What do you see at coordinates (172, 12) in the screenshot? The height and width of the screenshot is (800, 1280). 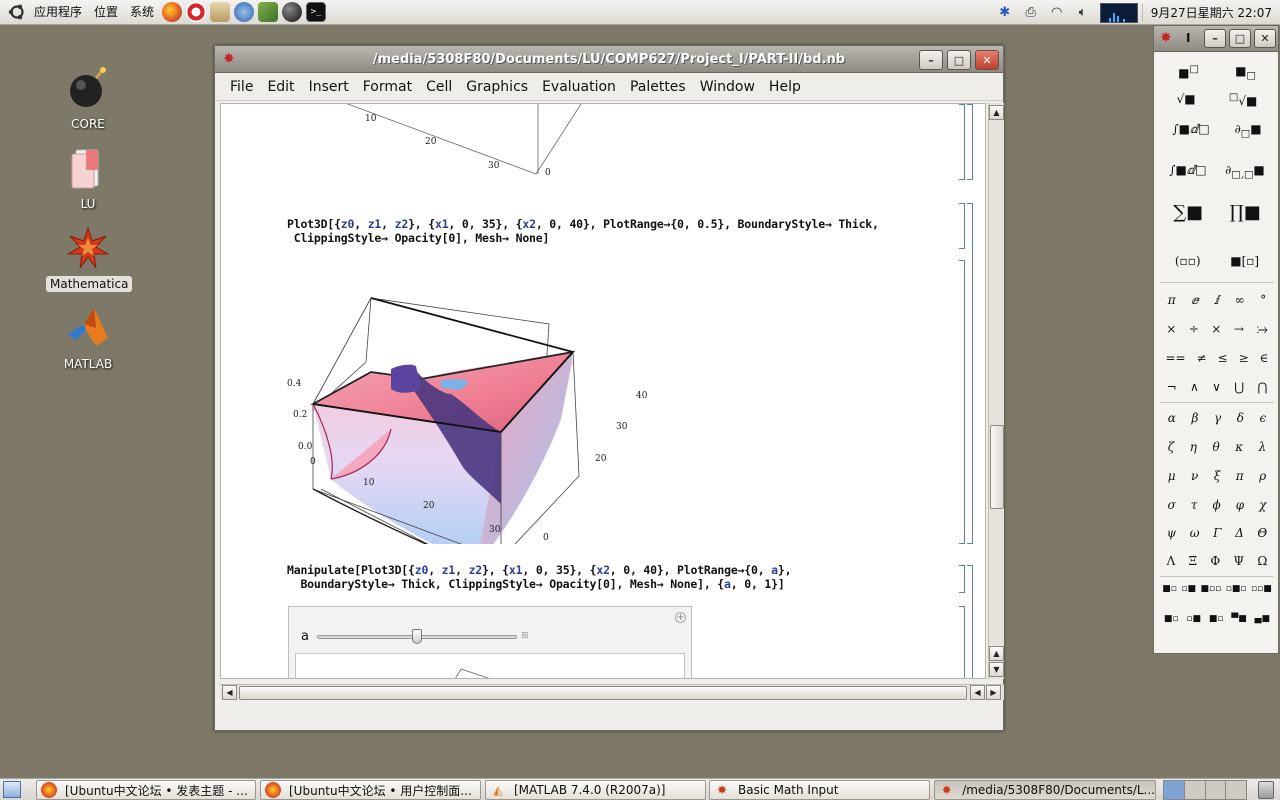 I see `firefox-launcher-icon` at bounding box center [172, 12].